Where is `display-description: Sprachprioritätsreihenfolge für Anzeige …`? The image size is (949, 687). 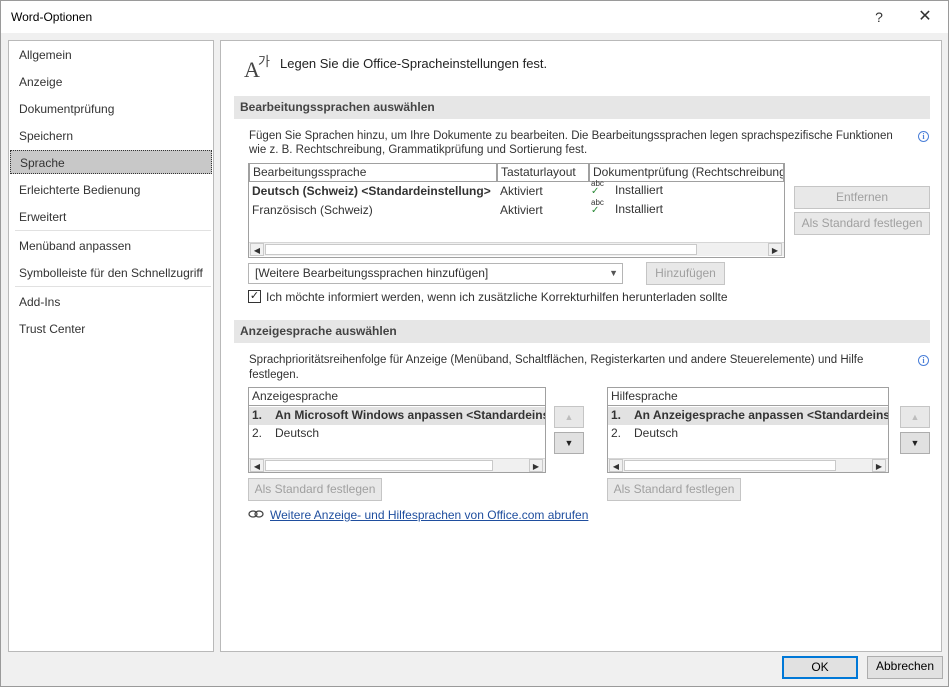 display-description: Sprachprioritätsreihenfolge für Anzeige … is located at coordinates (556, 360).